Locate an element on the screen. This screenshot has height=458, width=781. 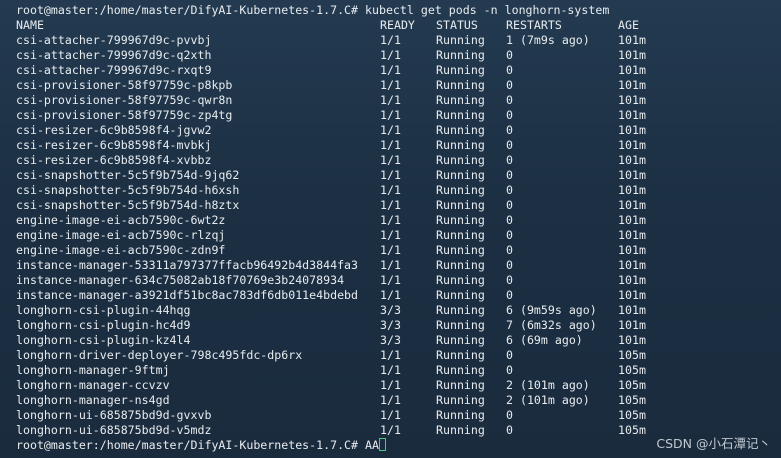
cell-name: csi-resizer-6c9b8598f4-jgvw2 is located at coordinates (114, 130).